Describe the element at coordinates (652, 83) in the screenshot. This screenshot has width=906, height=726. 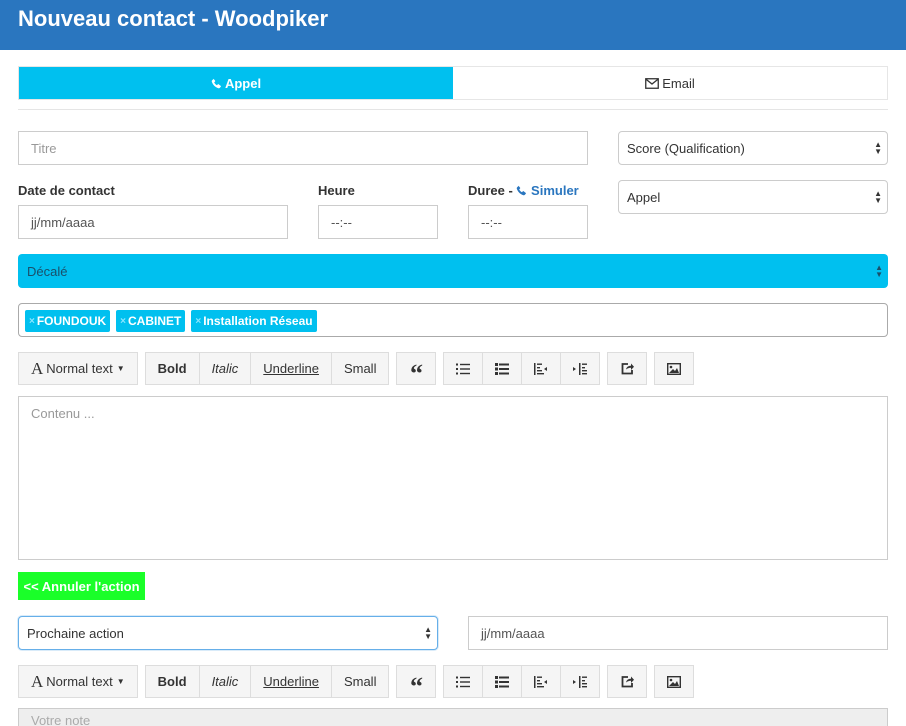
I see `envelope-icon` at that location.